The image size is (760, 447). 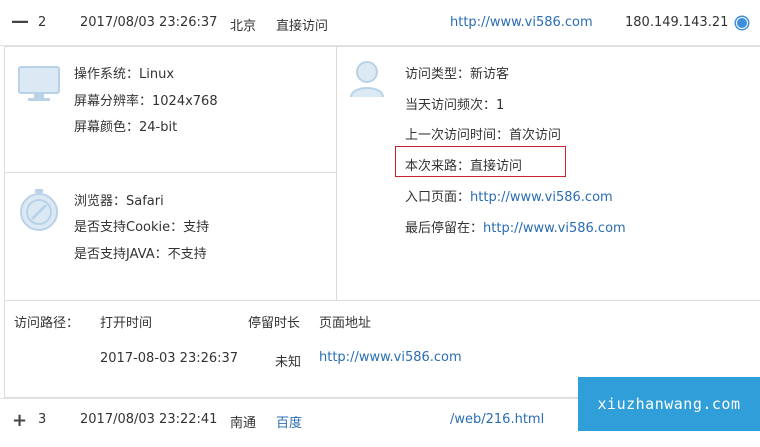 What do you see at coordinates (444, 228) in the screenshot?
I see `last-stay-label: 最后停留在：` at bounding box center [444, 228].